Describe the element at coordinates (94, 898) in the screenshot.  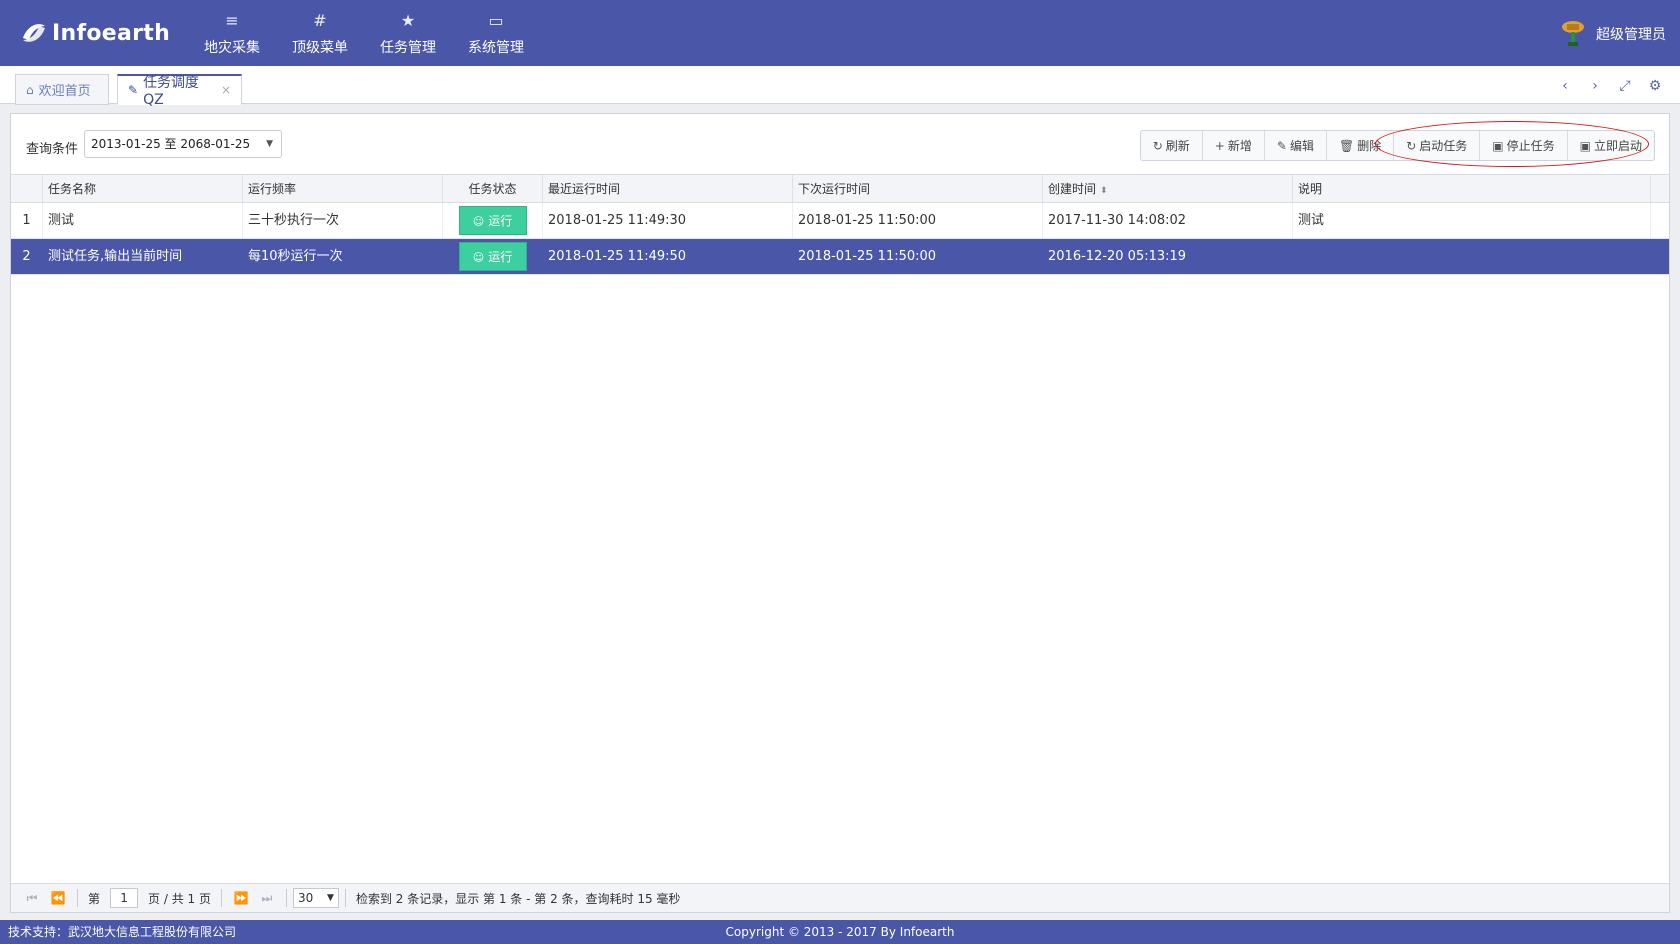
I see `page-prefix: 第` at that location.